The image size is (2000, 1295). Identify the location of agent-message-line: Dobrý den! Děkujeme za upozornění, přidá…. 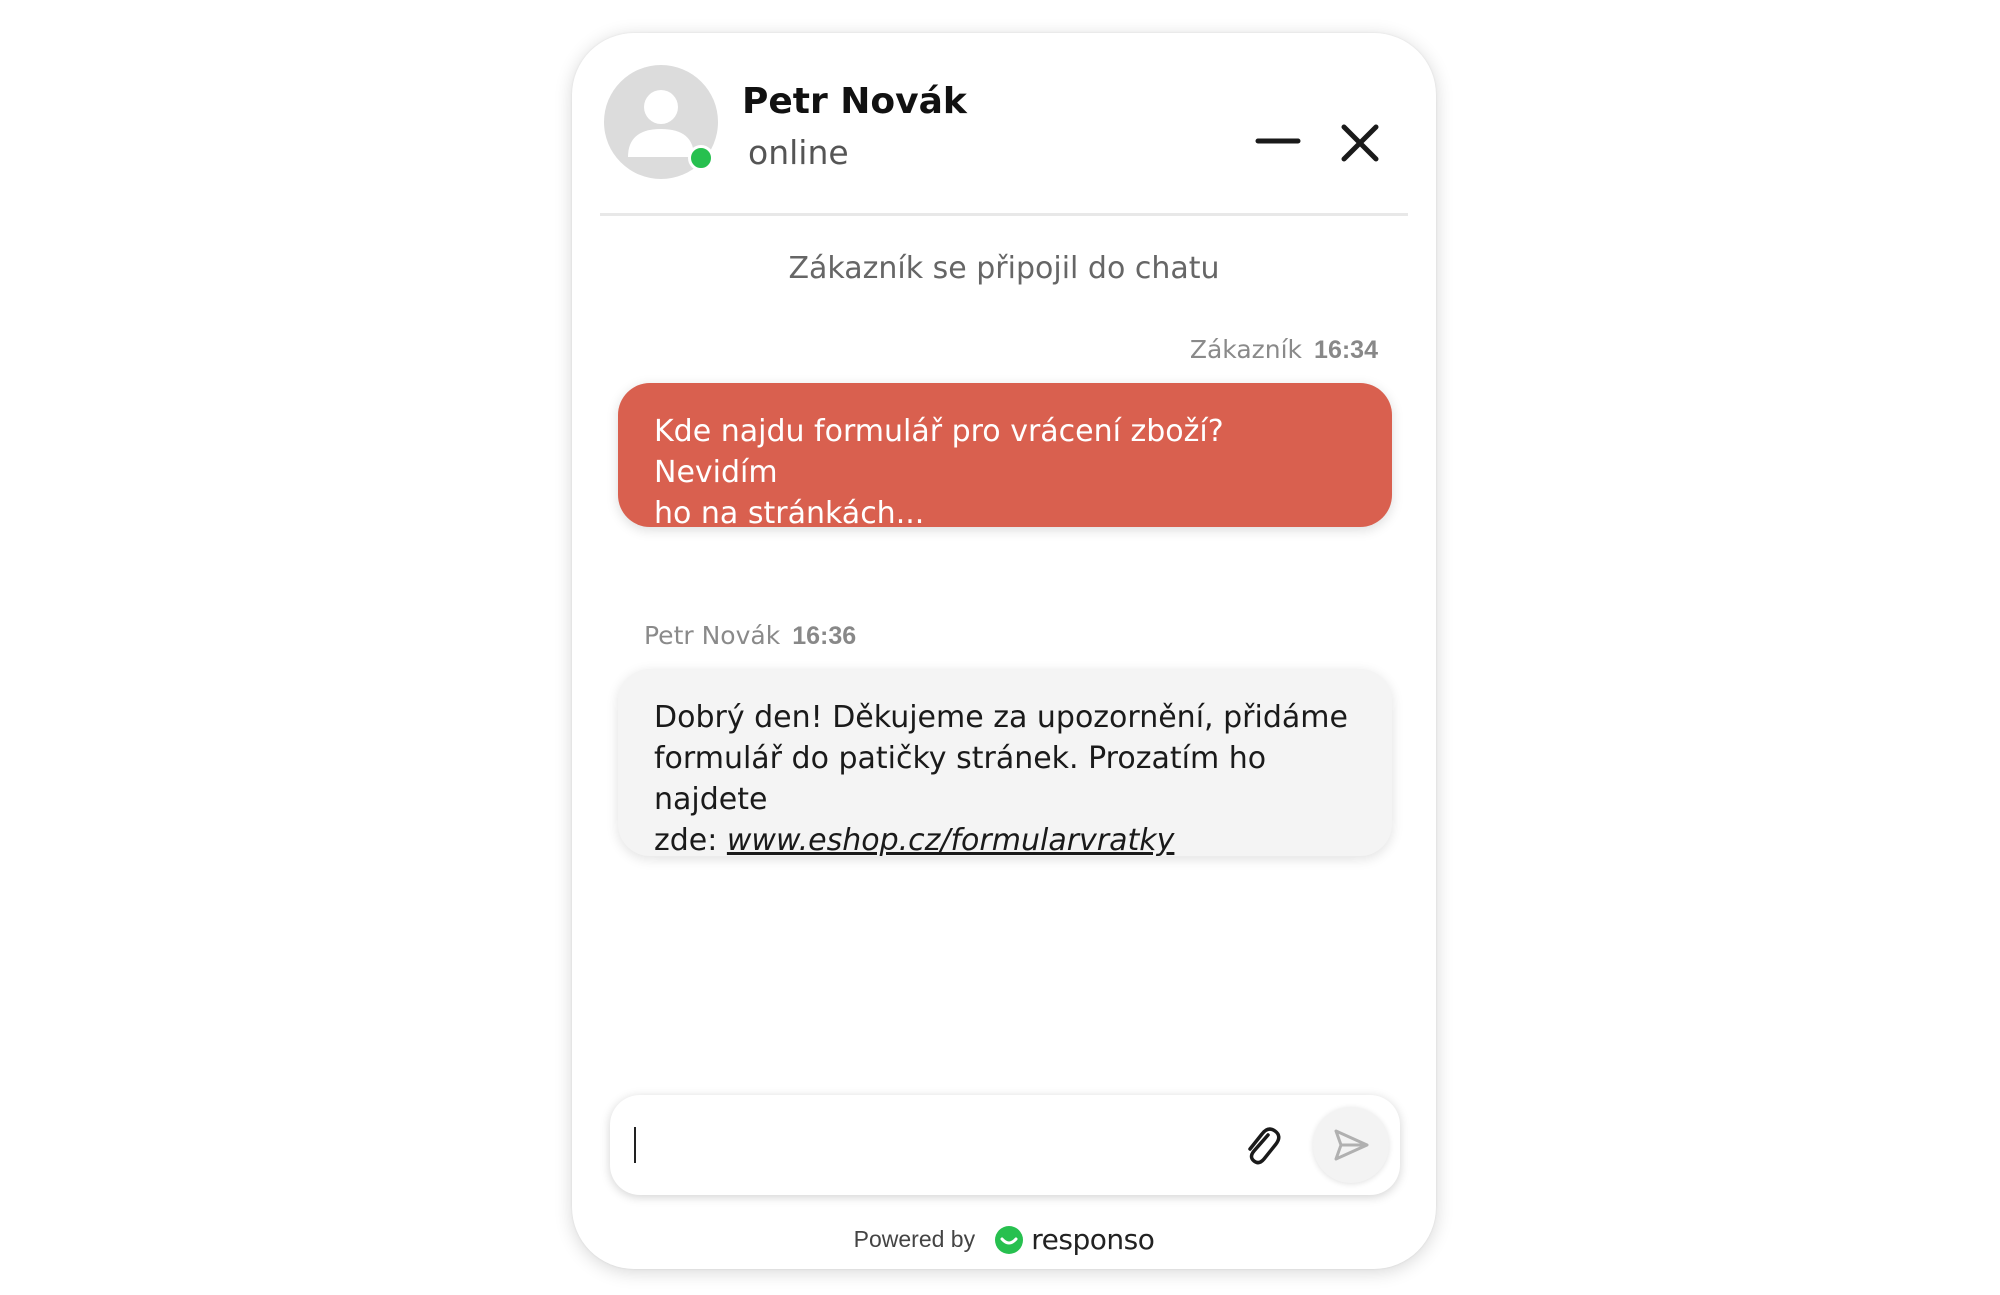
(1001, 717).